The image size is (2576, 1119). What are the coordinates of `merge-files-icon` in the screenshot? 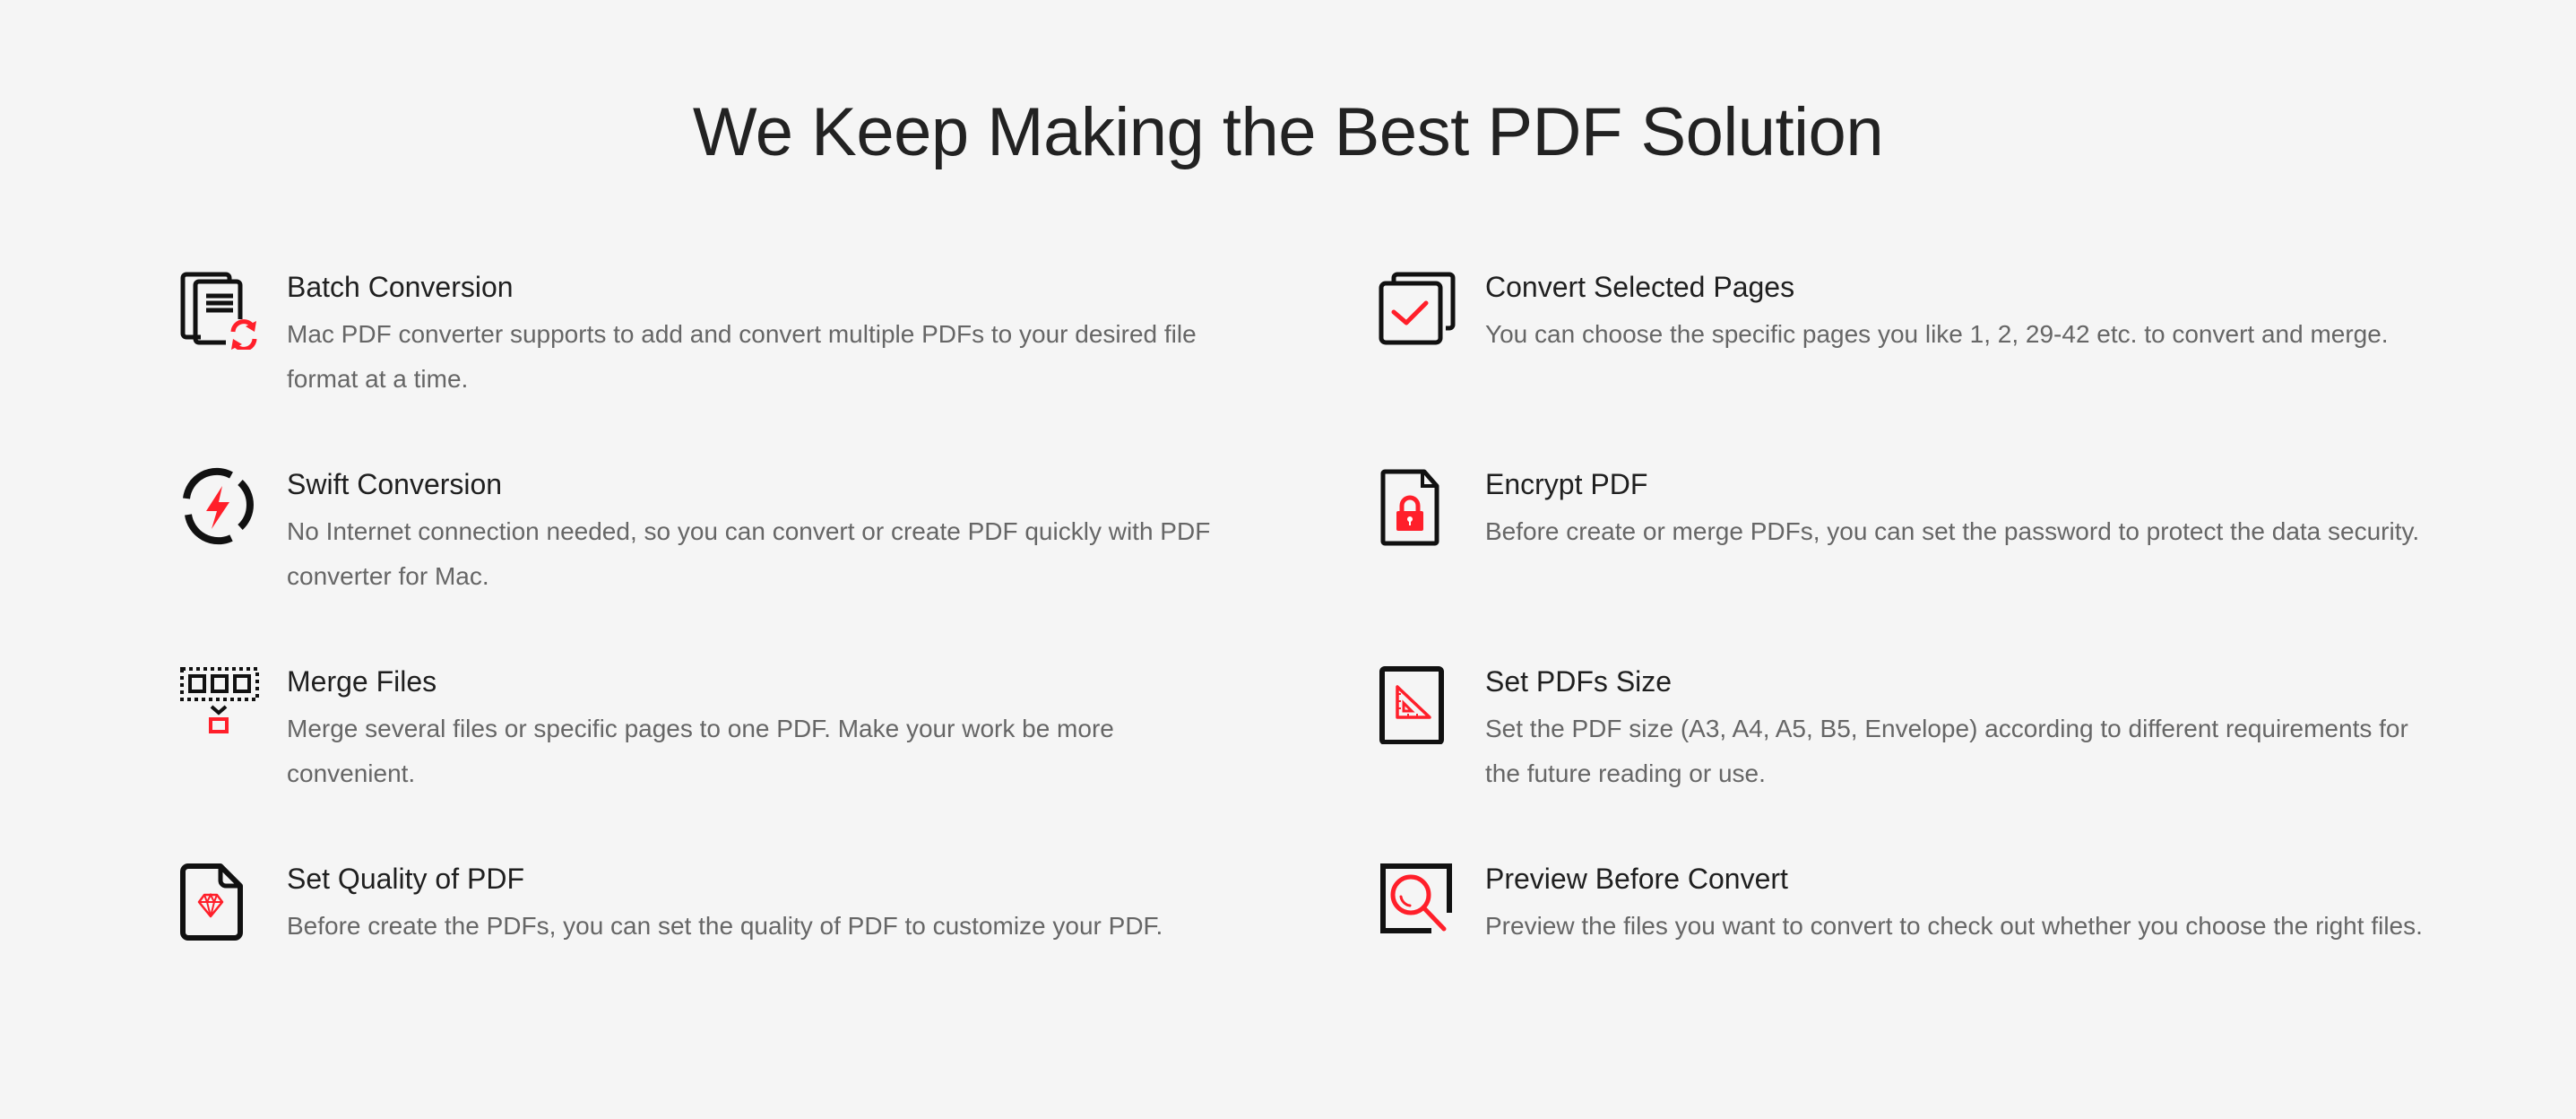 It's located at (219, 704).